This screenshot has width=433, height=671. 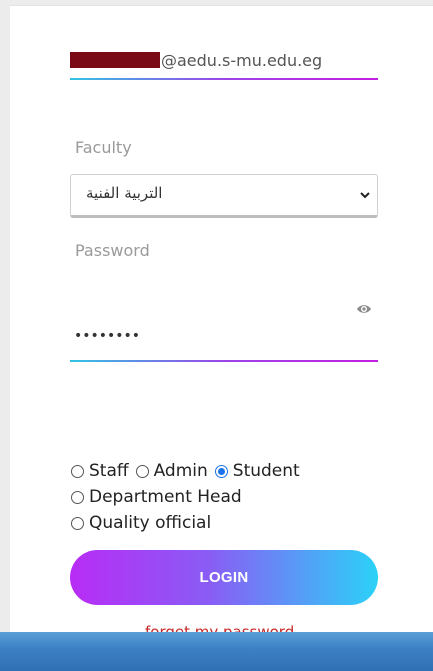 What do you see at coordinates (242, 60) in the screenshot?
I see `email-domain: @aedu.s-mu.edu.eg` at bounding box center [242, 60].